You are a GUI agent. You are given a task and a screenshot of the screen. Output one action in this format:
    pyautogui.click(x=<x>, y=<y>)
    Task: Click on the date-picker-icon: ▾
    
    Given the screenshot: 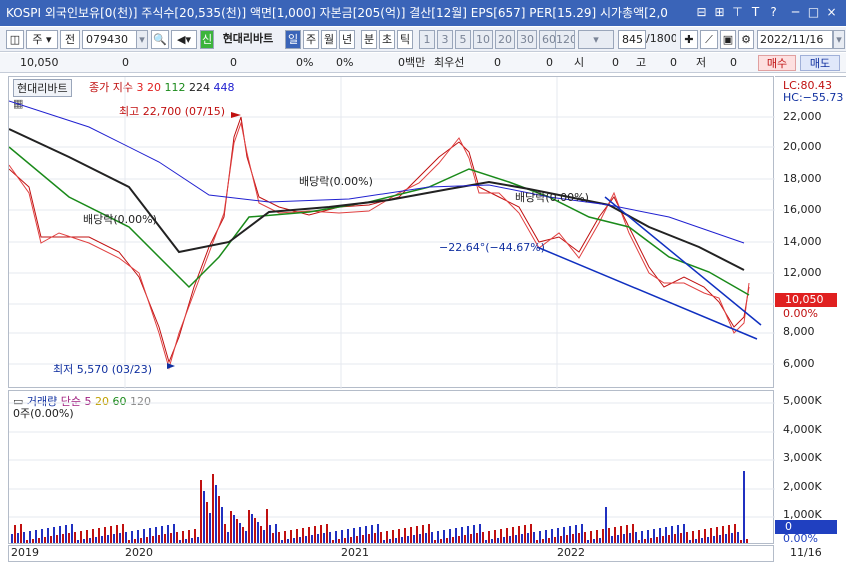 What is the action you would take?
    pyautogui.click(x=839, y=39)
    